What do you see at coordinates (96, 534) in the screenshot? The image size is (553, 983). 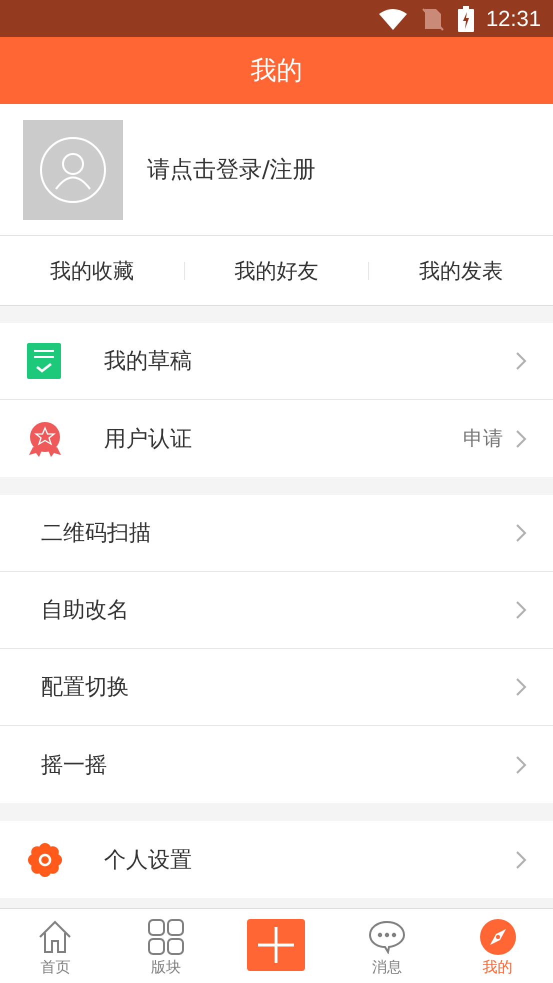 I see `row-label: 二维码扫描` at bounding box center [96, 534].